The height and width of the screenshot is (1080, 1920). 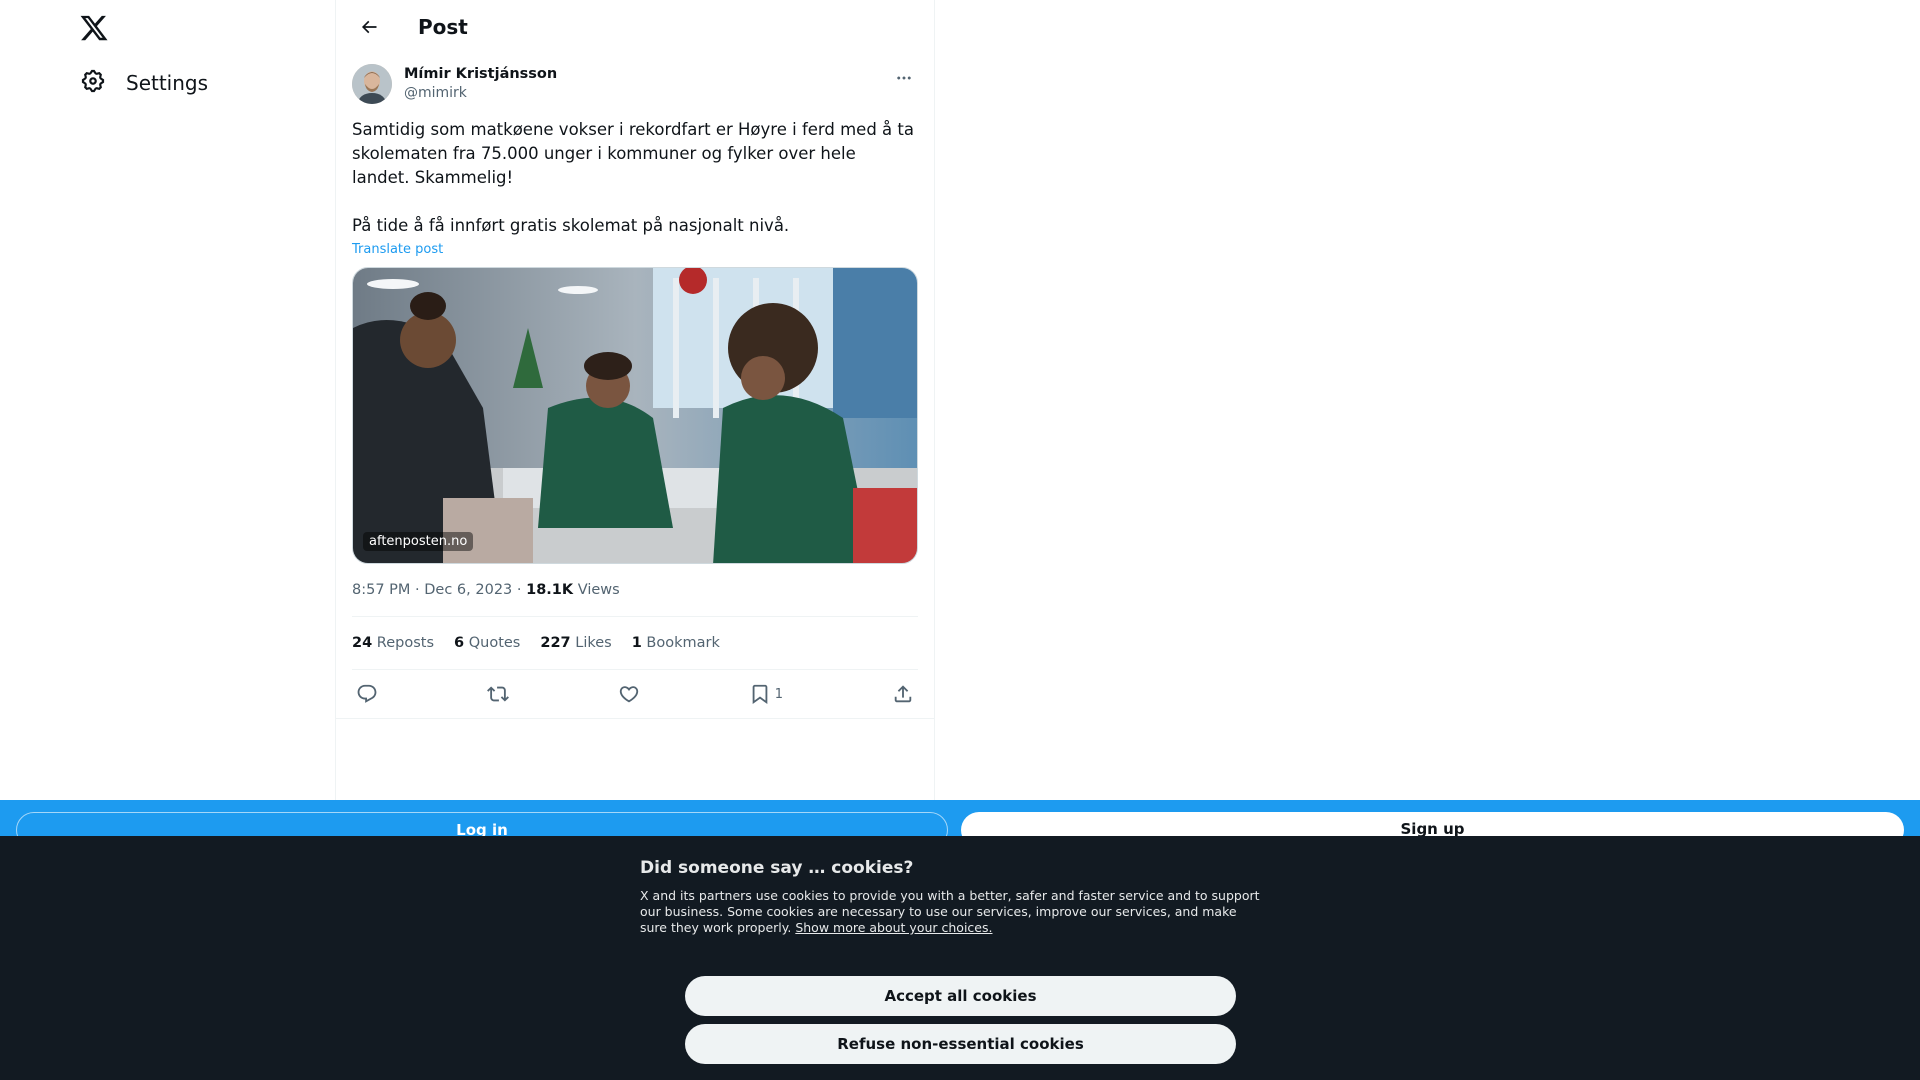 What do you see at coordinates (381, 590) in the screenshot?
I see `post-time: 8:57 PM` at bounding box center [381, 590].